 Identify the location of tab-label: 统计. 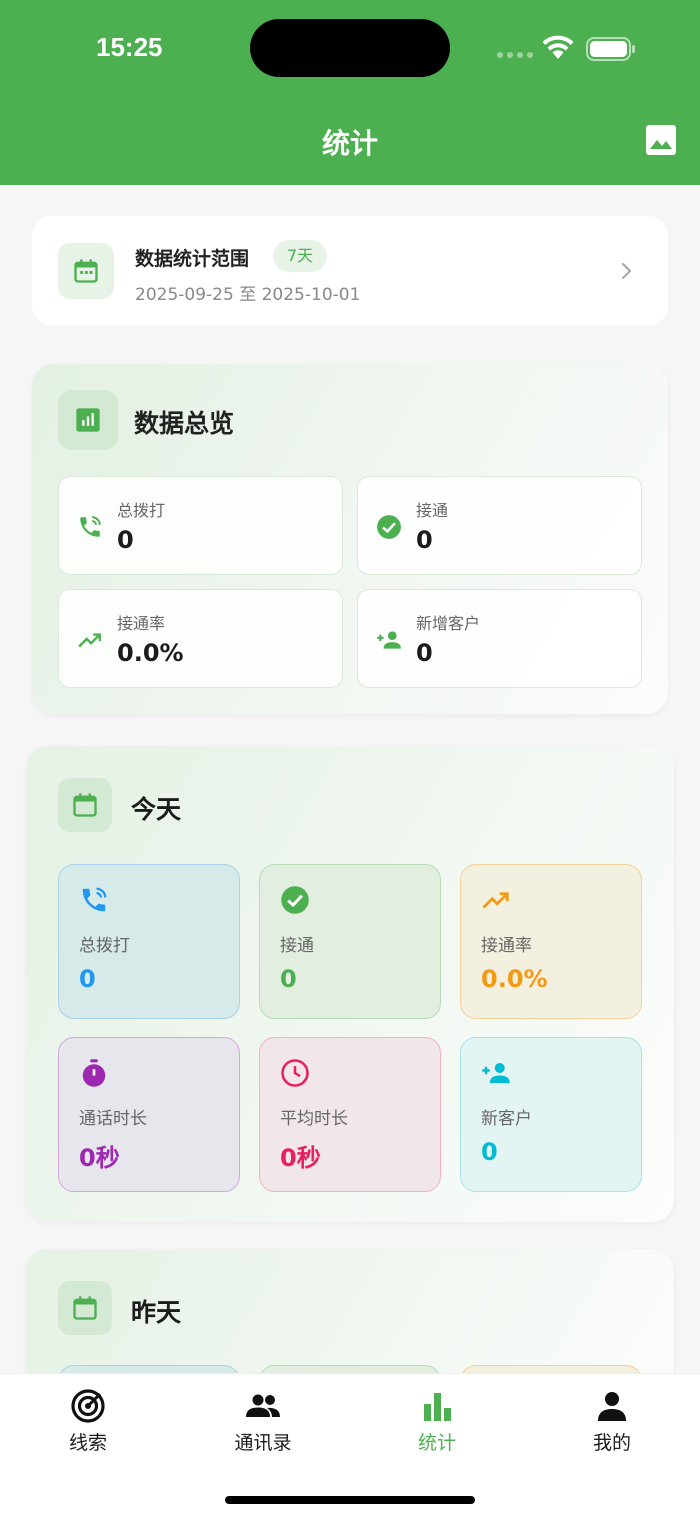
(436, 1443).